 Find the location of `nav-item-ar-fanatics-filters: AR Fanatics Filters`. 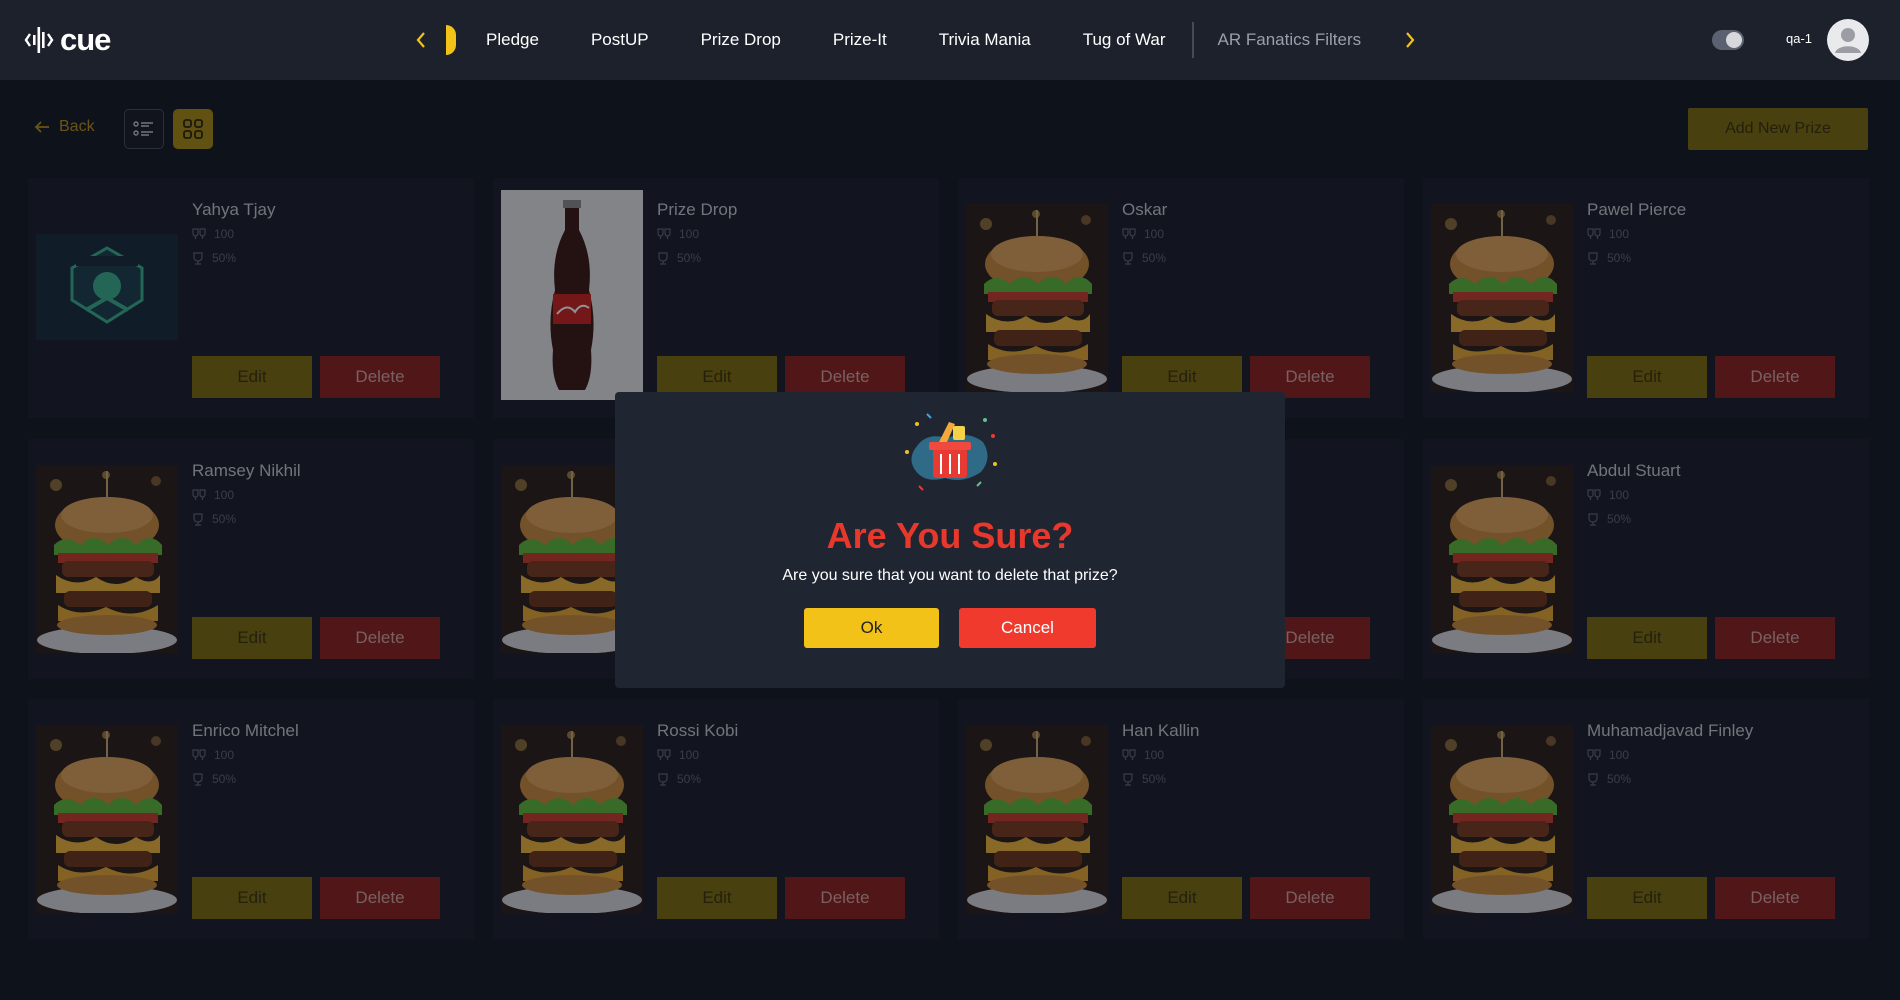

nav-item-ar-fanatics-filters: AR Fanatics Filters is located at coordinates (1290, 40).